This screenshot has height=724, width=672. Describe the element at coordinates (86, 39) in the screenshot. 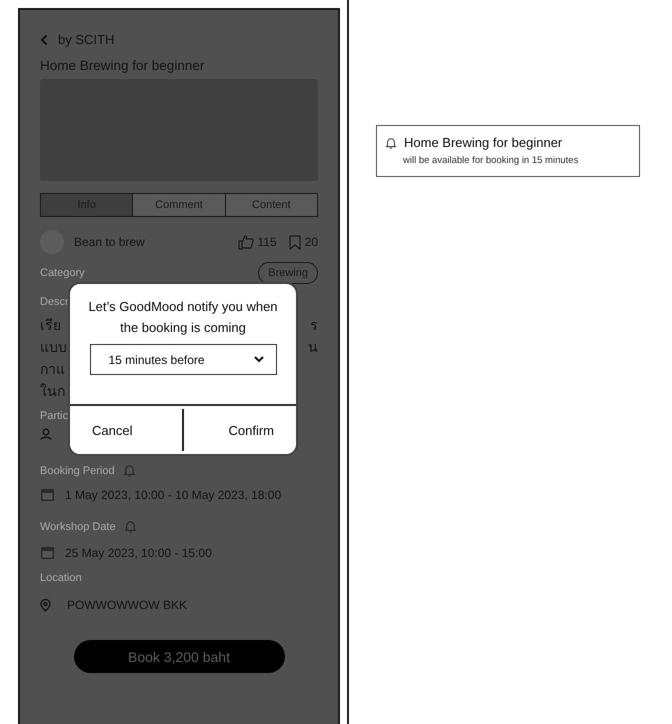

I see `byline: by SCITH` at that location.